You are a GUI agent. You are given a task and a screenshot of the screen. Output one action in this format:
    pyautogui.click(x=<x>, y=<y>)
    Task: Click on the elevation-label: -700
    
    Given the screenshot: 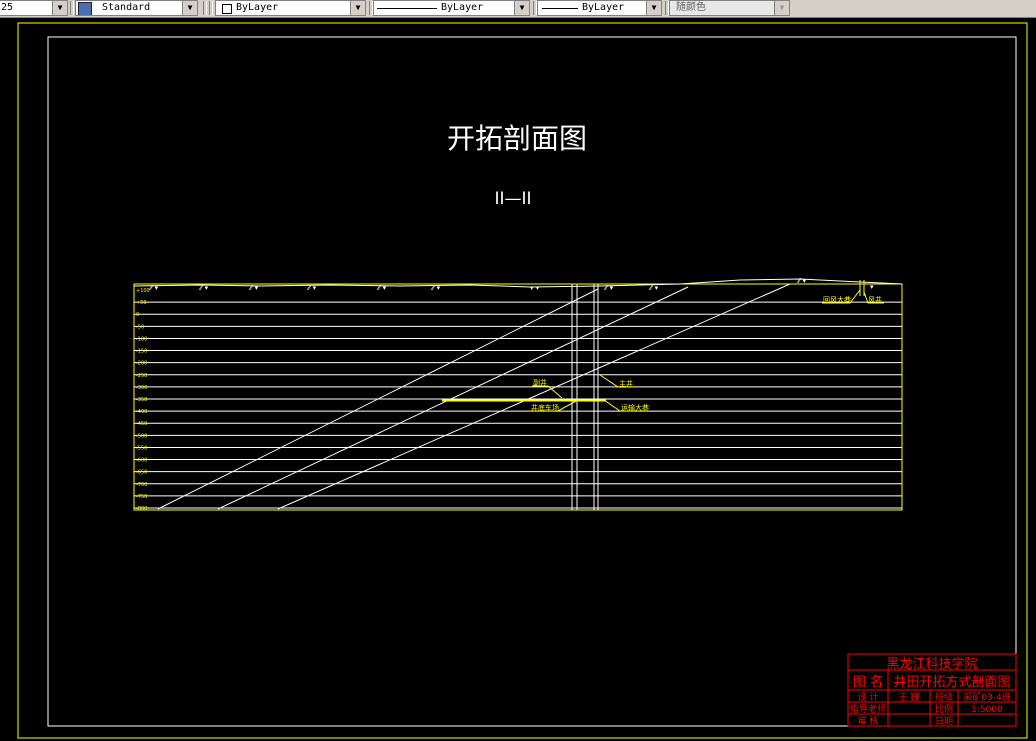 What is the action you would take?
    pyautogui.click(x=141, y=485)
    